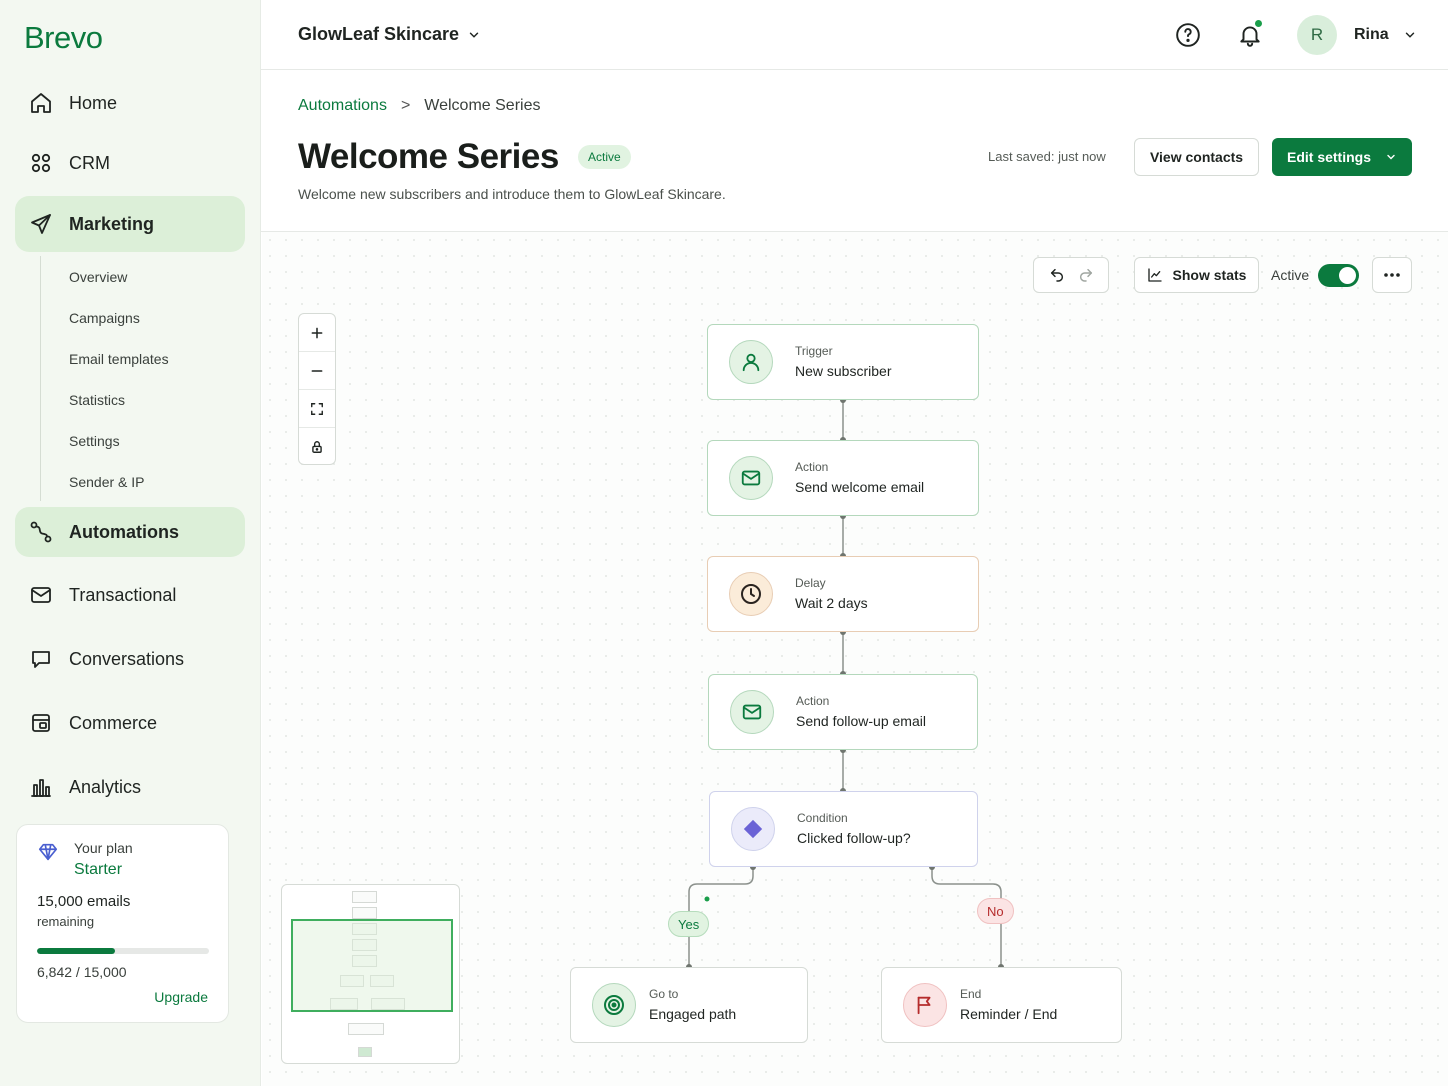 The height and width of the screenshot is (1086, 1448). What do you see at coordinates (123, 951) in the screenshot?
I see `plan-usage-bar` at bounding box center [123, 951].